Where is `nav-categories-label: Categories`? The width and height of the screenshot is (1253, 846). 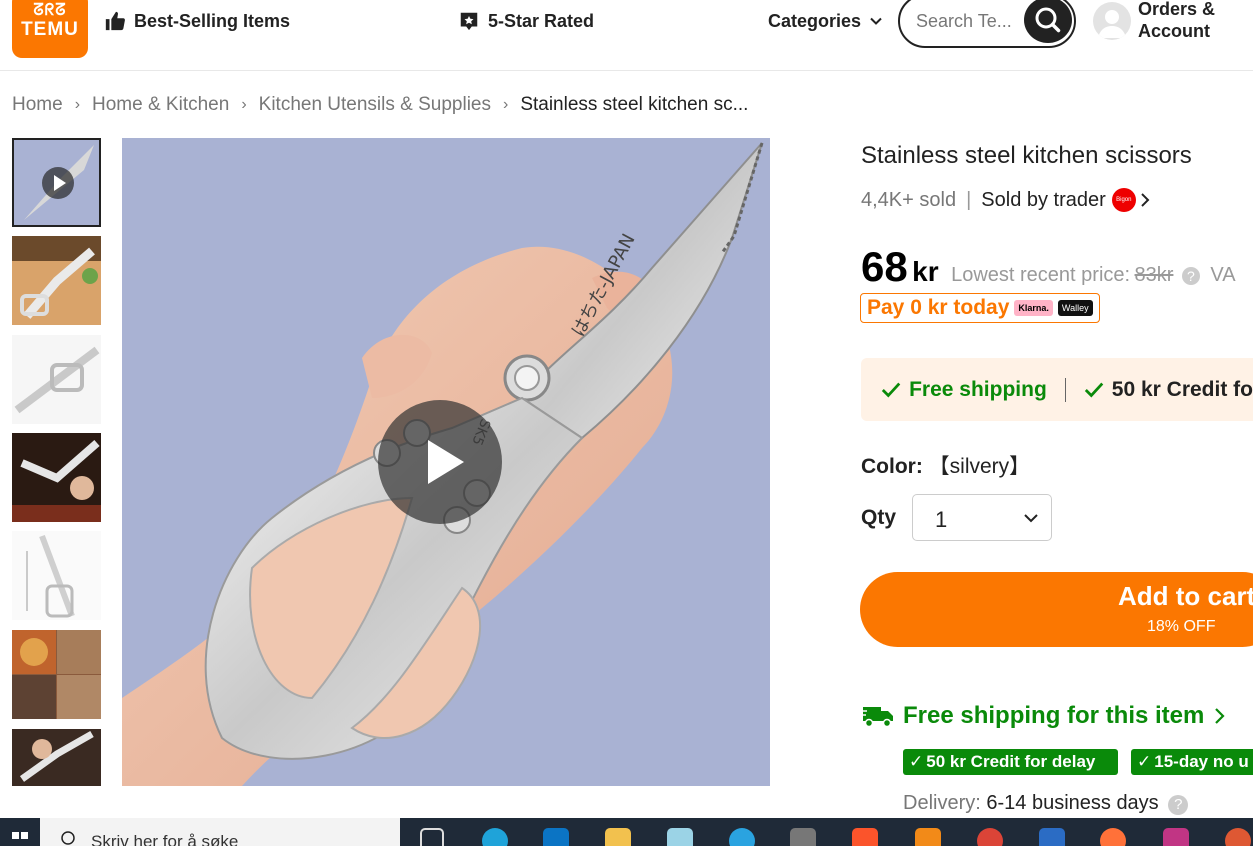
nav-categories-label: Categories is located at coordinates (815, 20).